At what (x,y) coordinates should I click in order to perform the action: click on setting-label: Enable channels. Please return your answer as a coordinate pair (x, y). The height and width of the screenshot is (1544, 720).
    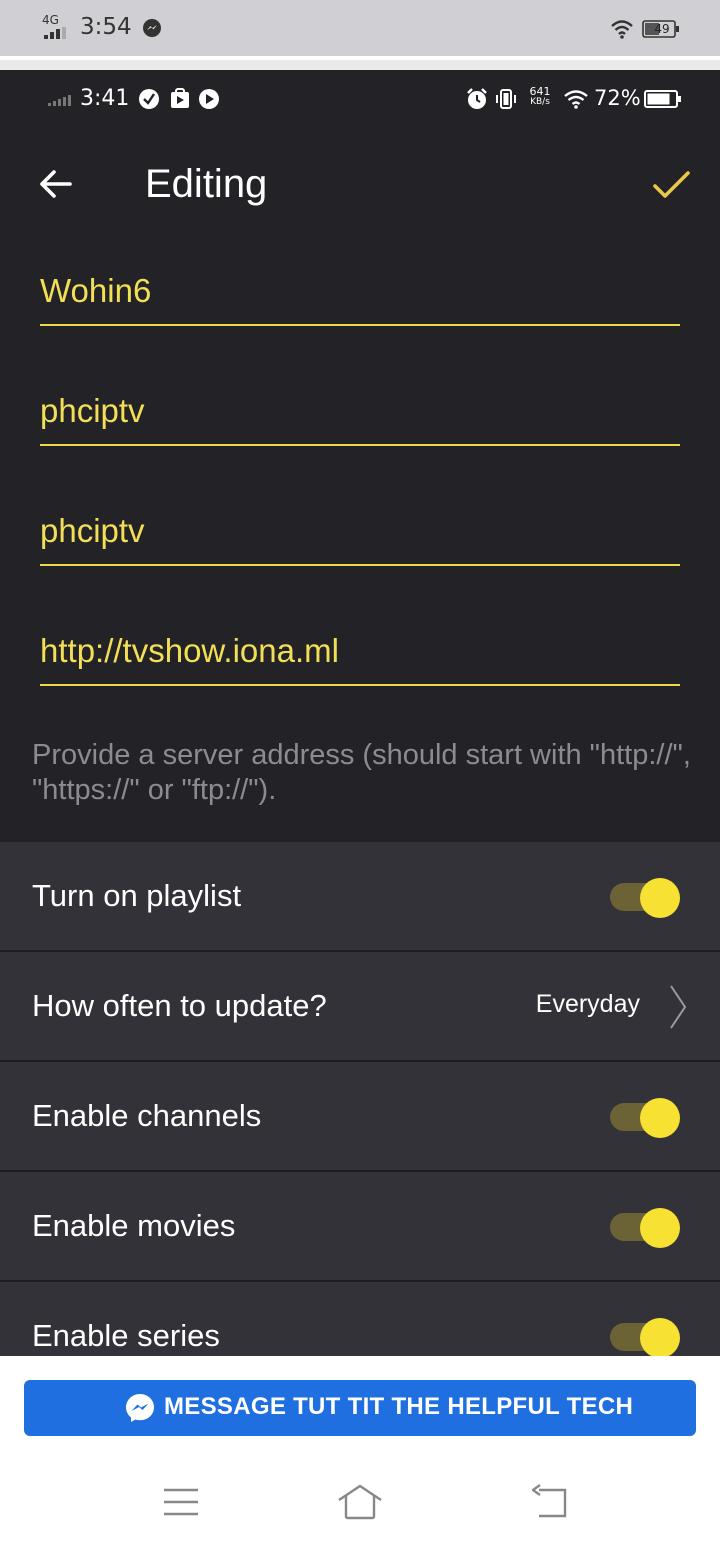
    Looking at the image, I should click on (147, 1115).